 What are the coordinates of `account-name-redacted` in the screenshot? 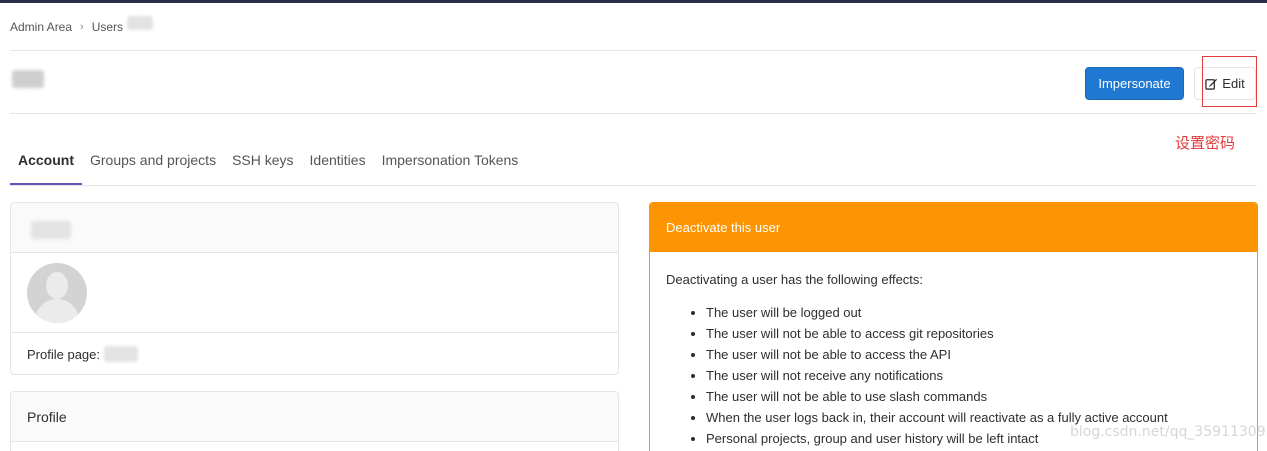 It's located at (51, 230).